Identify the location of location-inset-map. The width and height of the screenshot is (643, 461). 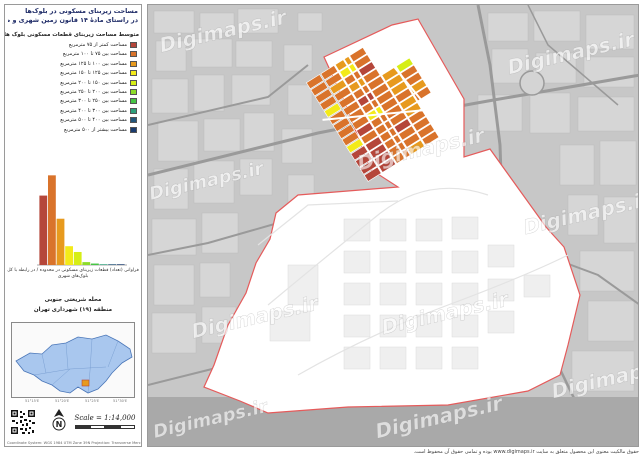
(73, 360).